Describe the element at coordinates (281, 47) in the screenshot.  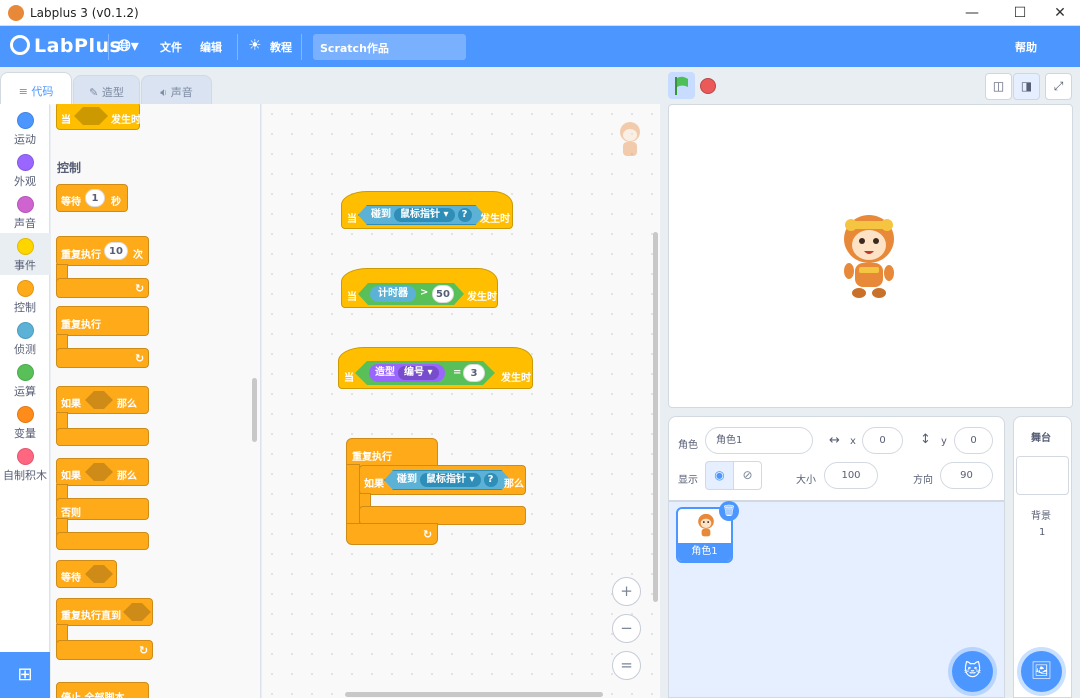
I see `menu-tutorial: 教程` at that location.